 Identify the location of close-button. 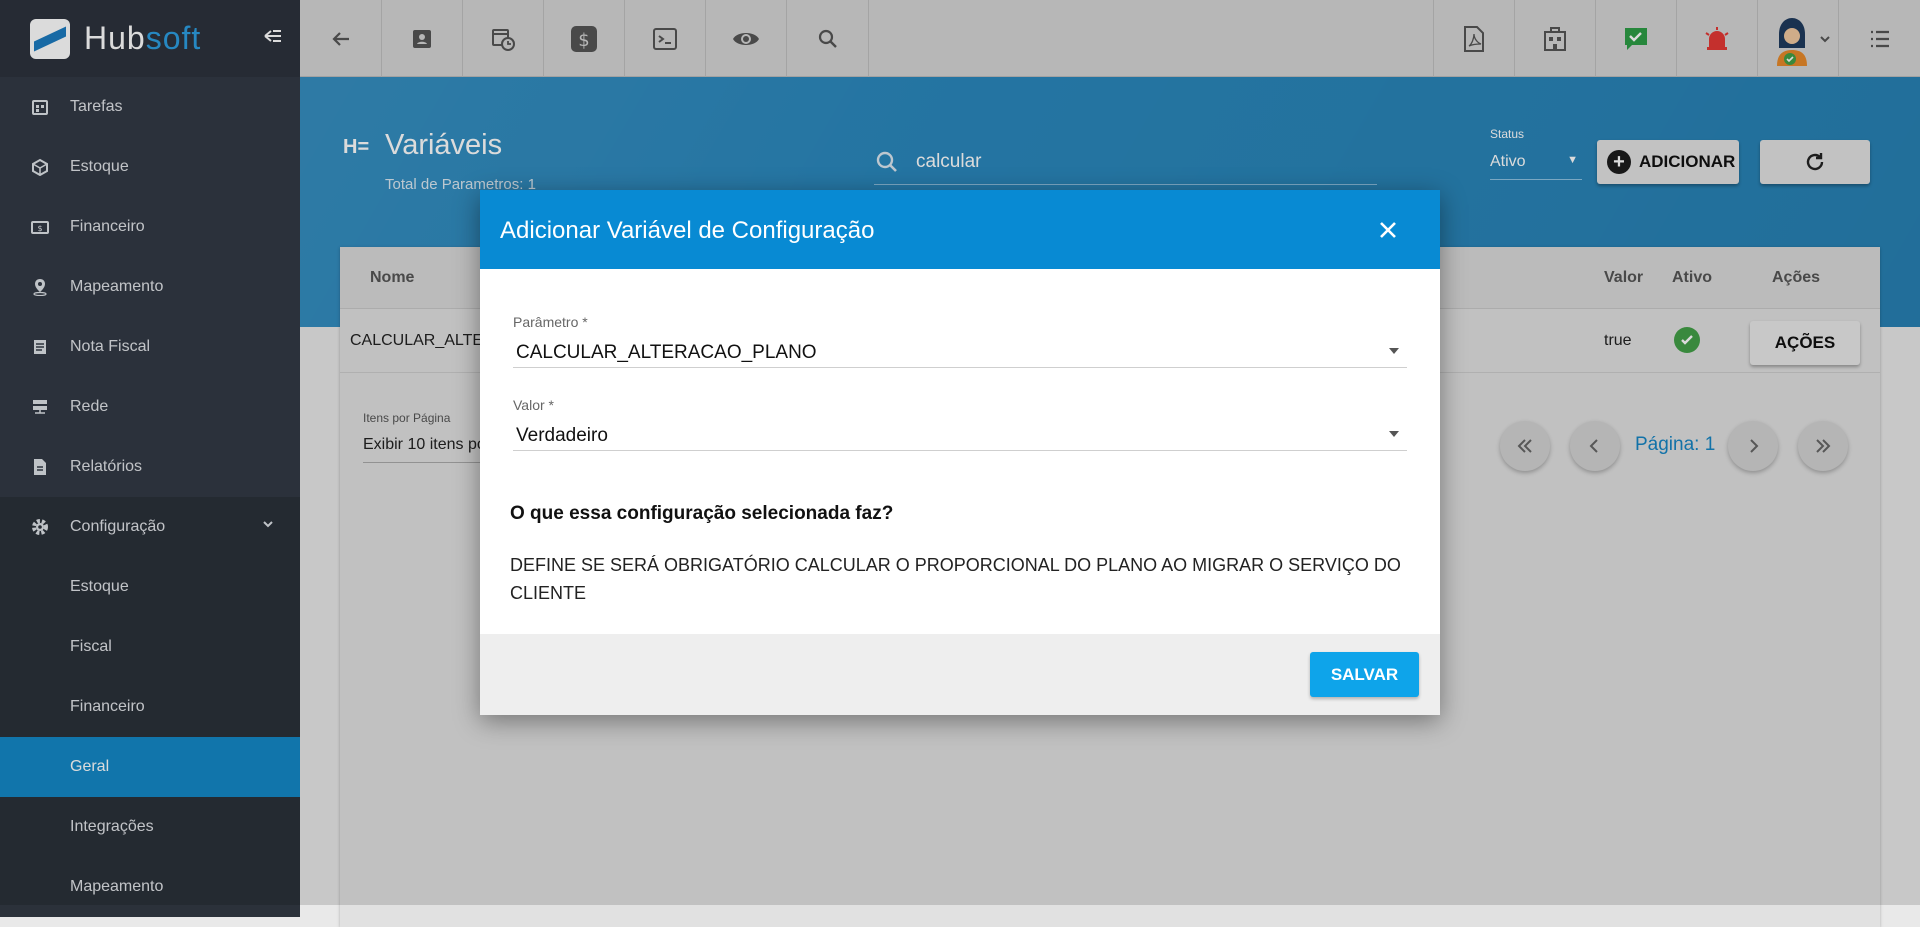
(1388, 230).